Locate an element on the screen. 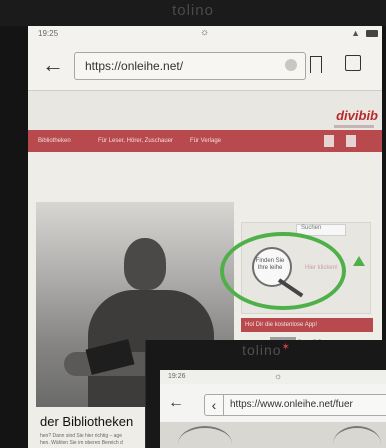 Image resolution: width=386 pixels, height=448 pixels. app-promo-bar: Hol Dir die kostenlose App! is located at coordinates (307, 325).